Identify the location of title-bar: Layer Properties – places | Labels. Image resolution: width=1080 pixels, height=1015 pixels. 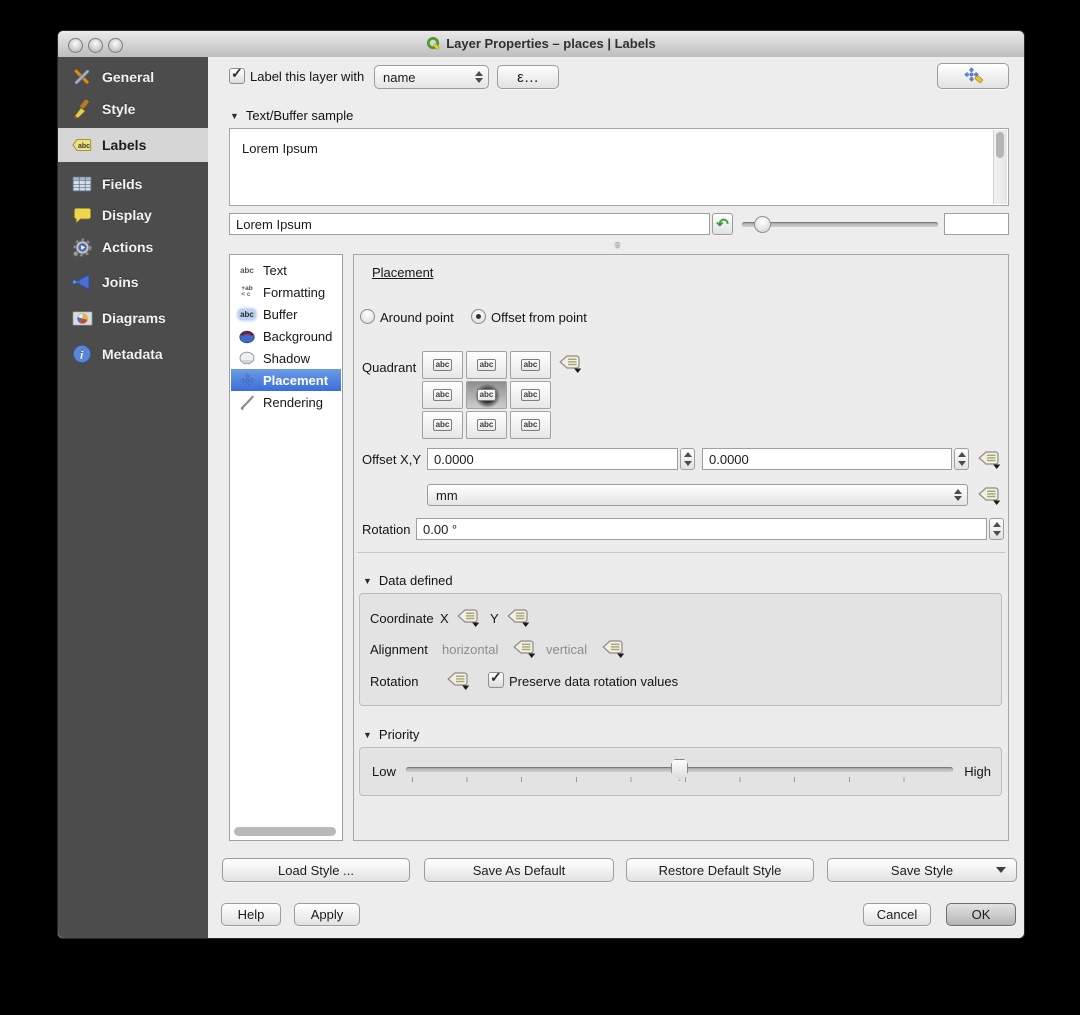
(541, 44).